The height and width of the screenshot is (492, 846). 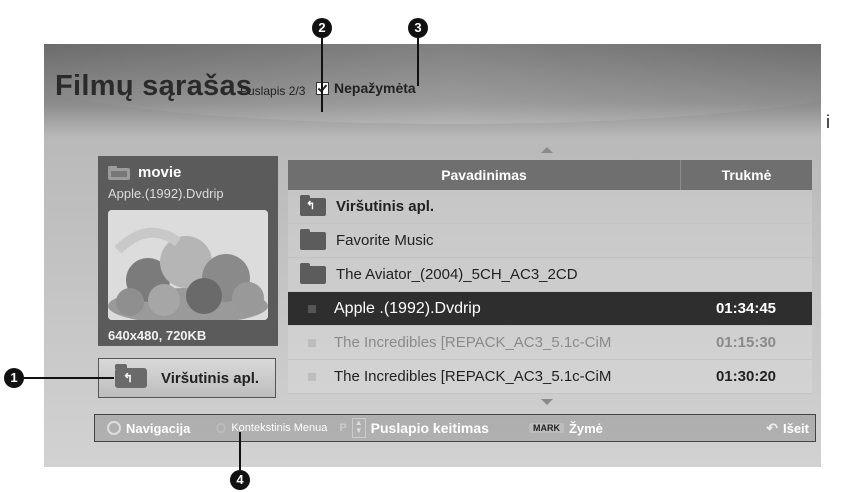 I want to click on parent-folder-button: ↰ Viršutinis apl., so click(x=187, y=378).